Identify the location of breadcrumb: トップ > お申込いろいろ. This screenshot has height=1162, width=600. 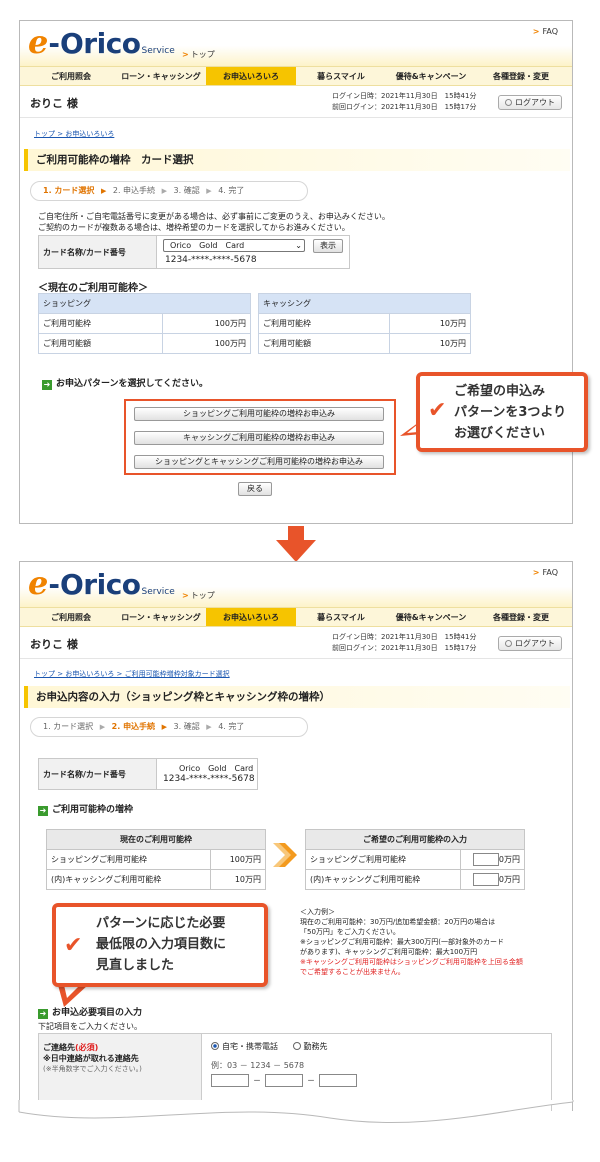
(74, 134).